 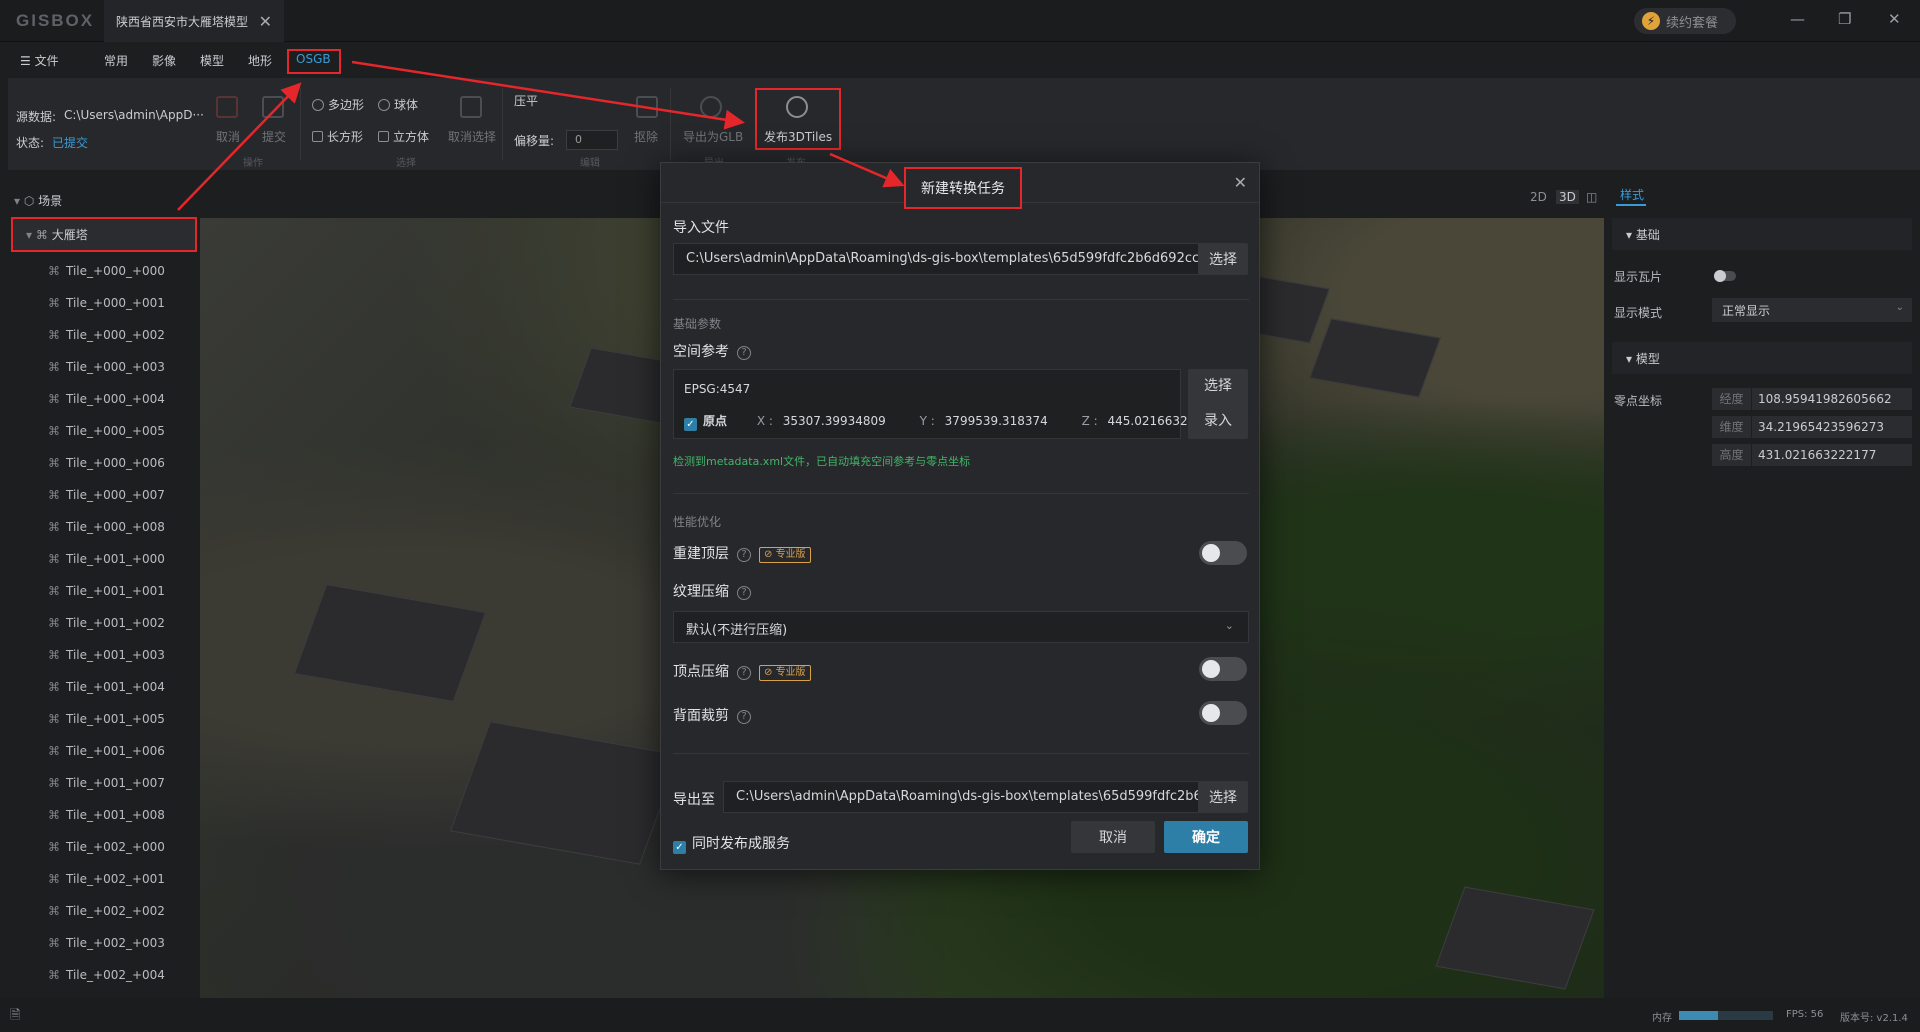 I want to click on z-label: Z :, so click(x=1089, y=421).